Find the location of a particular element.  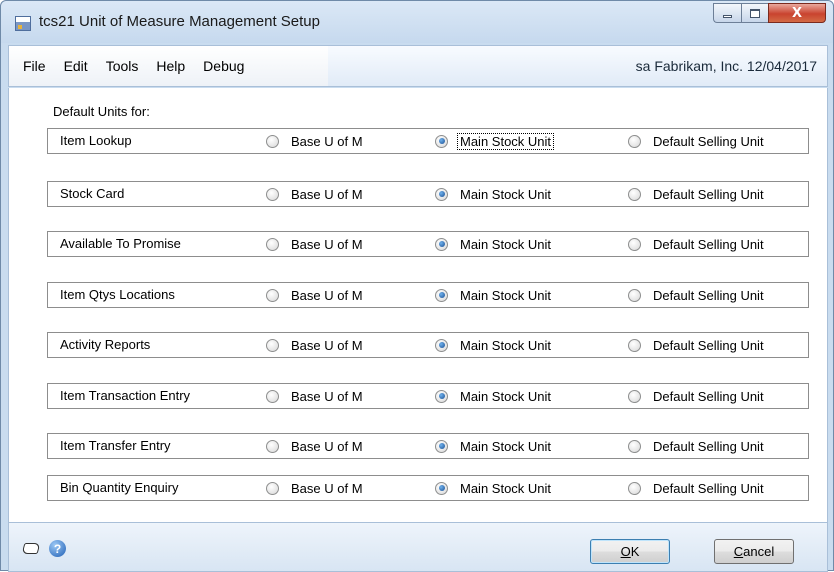

cancel-button: Cancel is located at coordinates (754, 551).